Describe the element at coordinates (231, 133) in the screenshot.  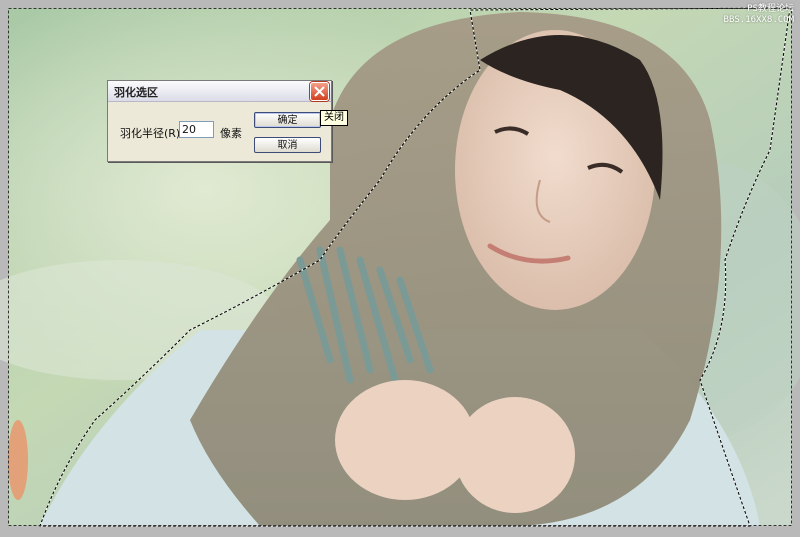
I see `pixel-unit-label: 像素` at that location.